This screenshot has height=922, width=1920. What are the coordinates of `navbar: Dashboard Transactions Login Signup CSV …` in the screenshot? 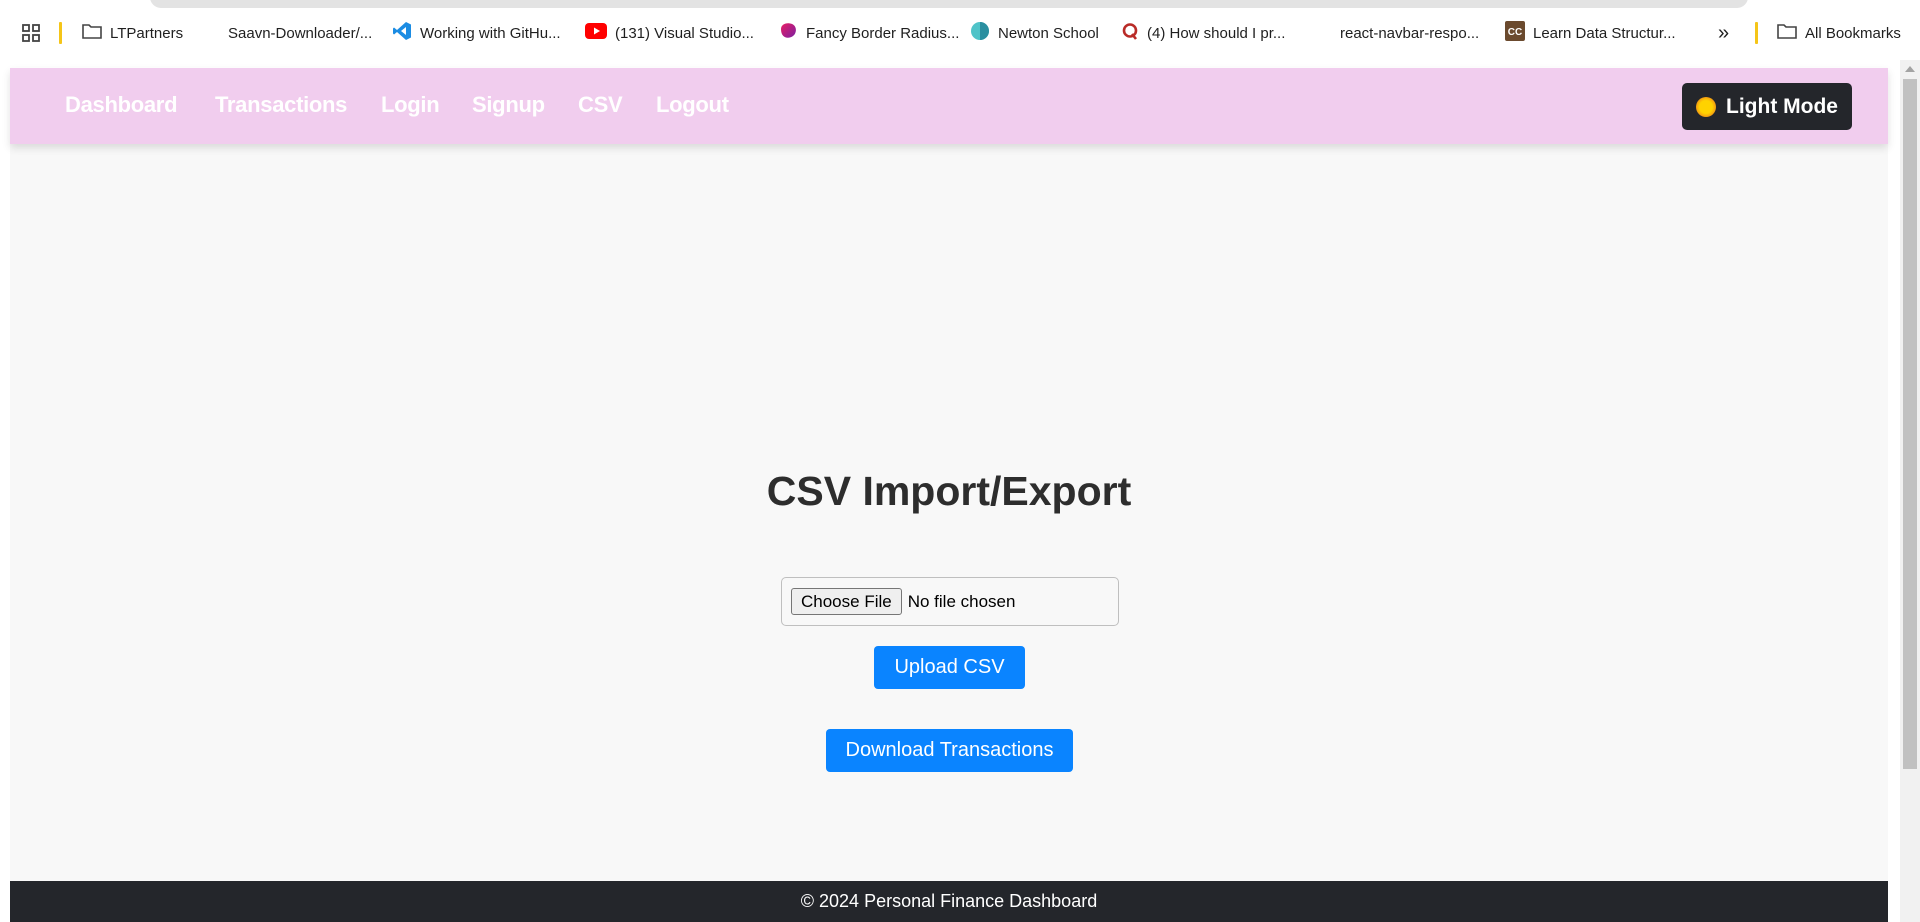 It's located at (949, 106).